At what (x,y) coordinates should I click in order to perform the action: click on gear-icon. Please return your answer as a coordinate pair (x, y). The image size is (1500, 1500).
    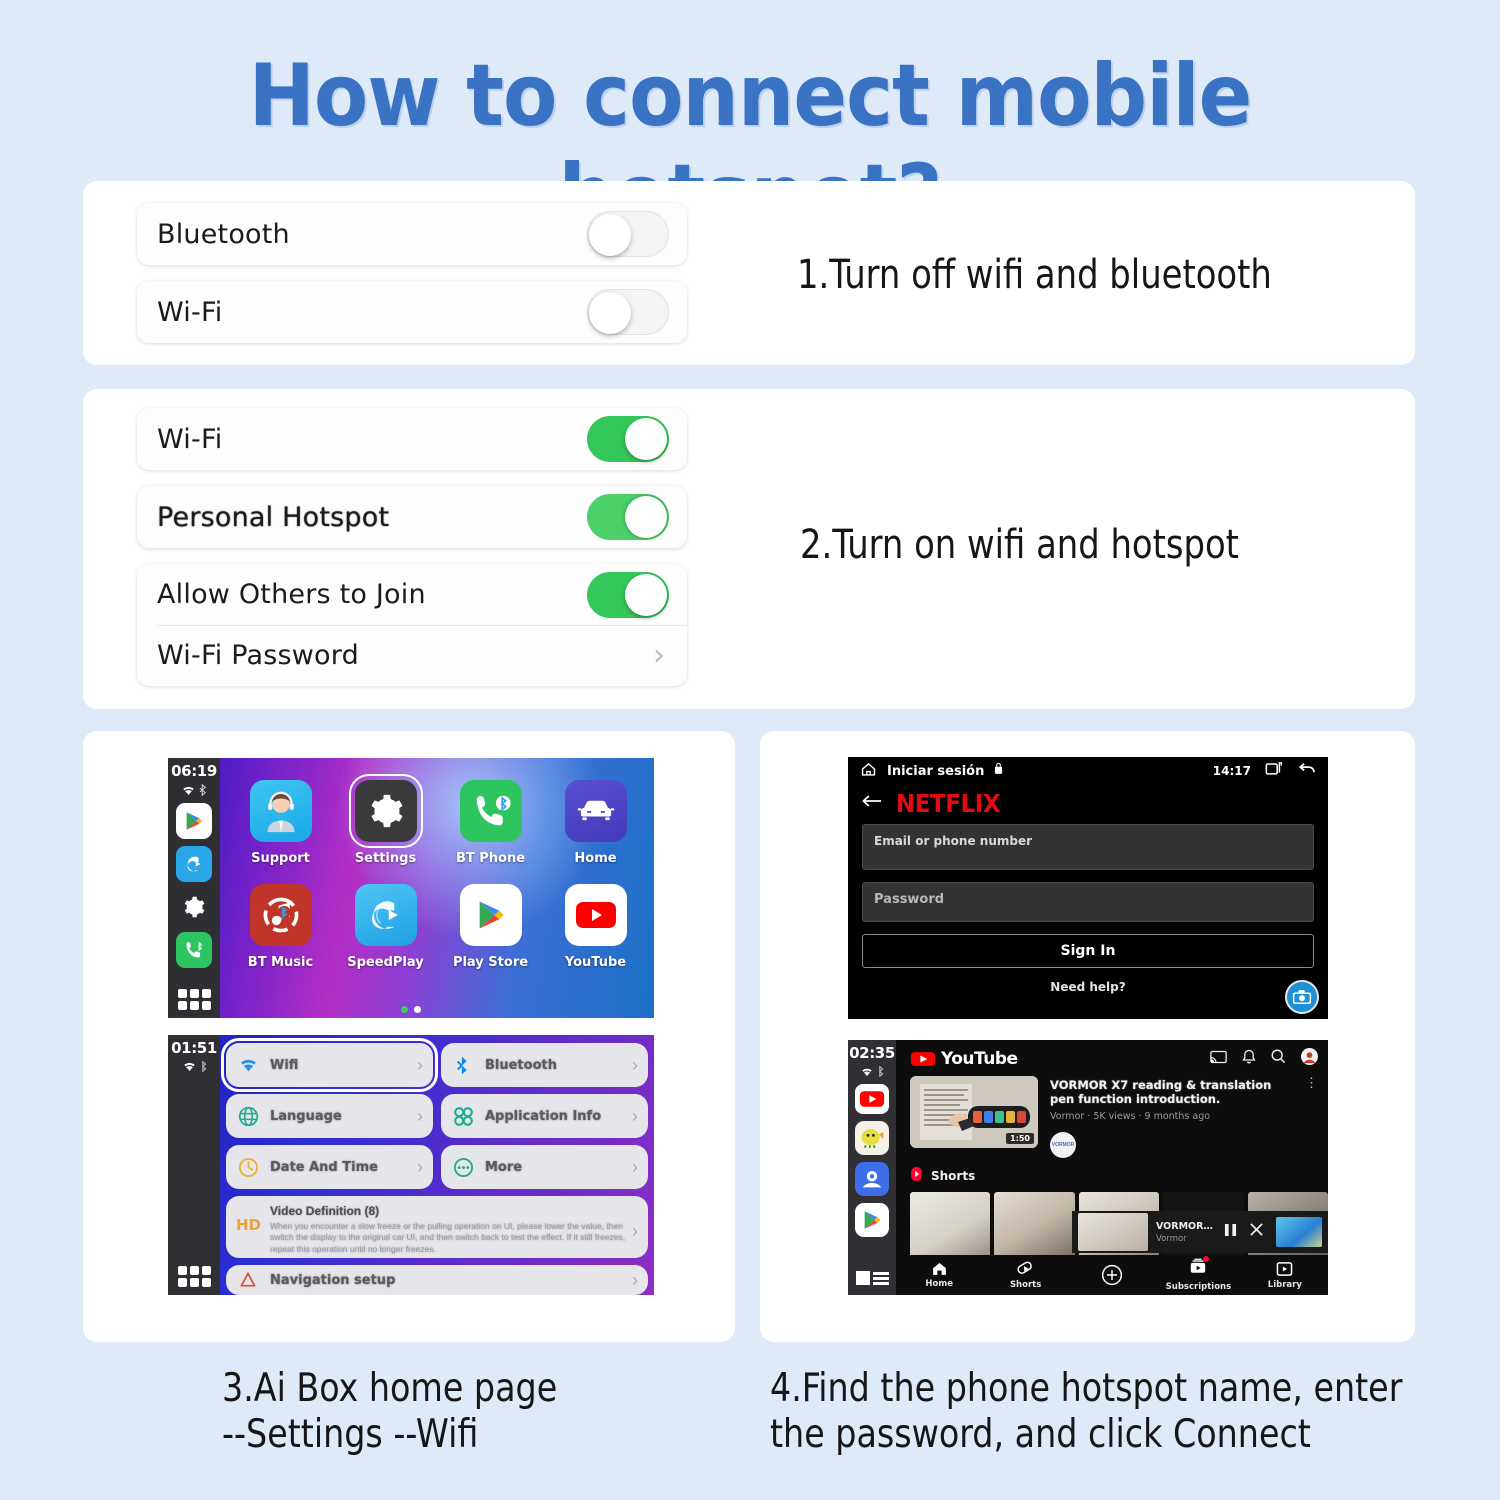
    Looking at the image, I should click on (385, 811).